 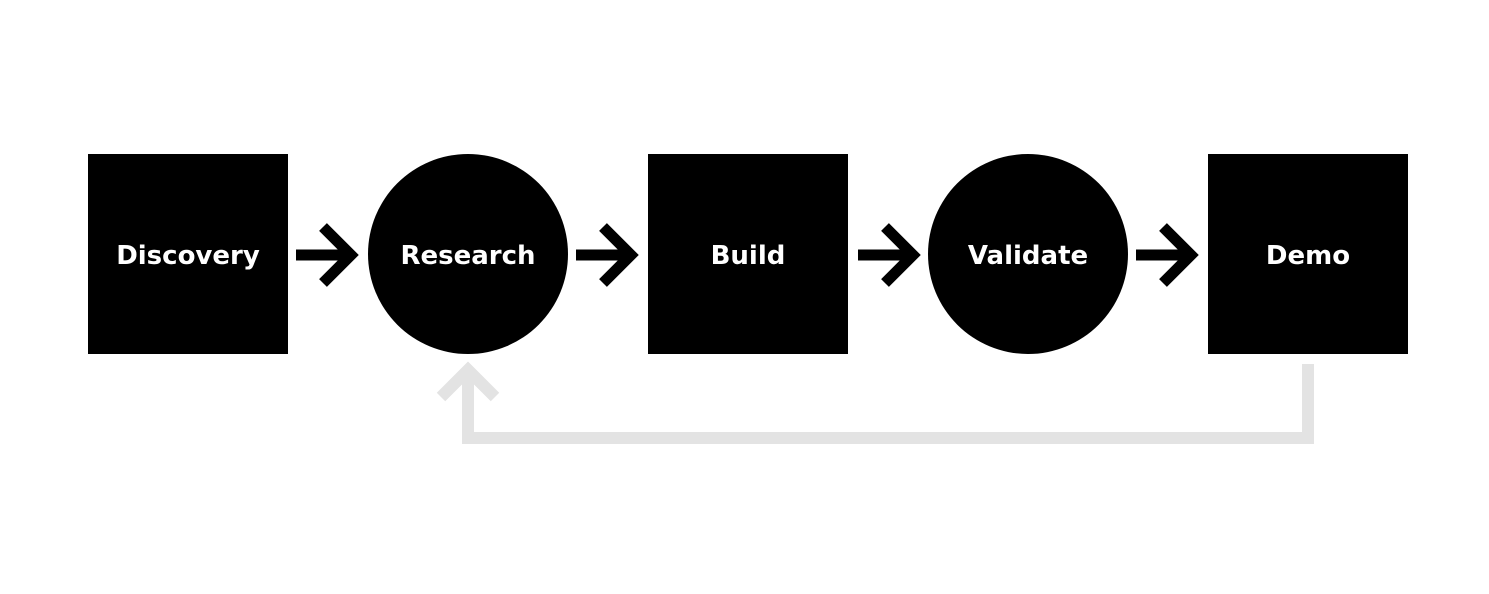 I want to click on node-build: Build, so click(x=748, y=254).